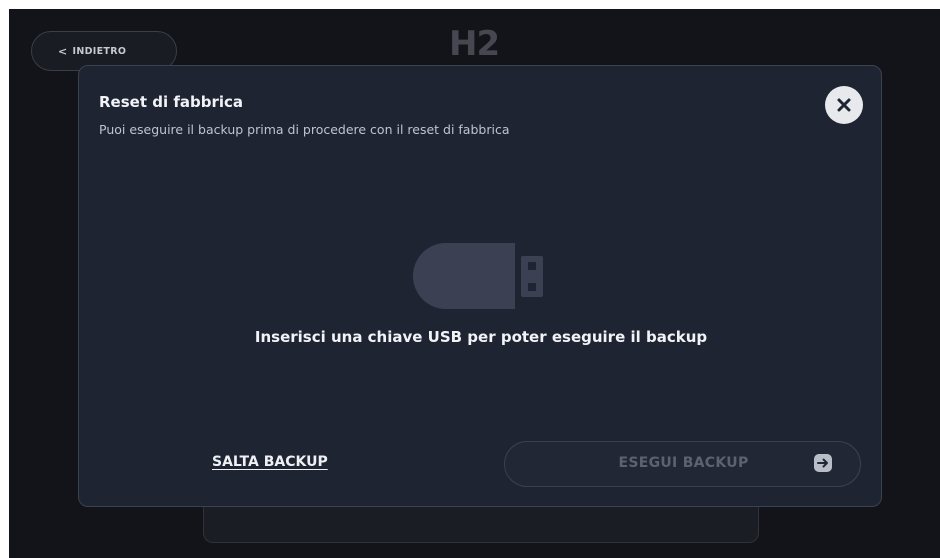 The height and width of the screenshot is (558, 940). Describe the element at coordinates (99, 51) in the screenshot. I see `back-button-label: INDIETRO` at that location.